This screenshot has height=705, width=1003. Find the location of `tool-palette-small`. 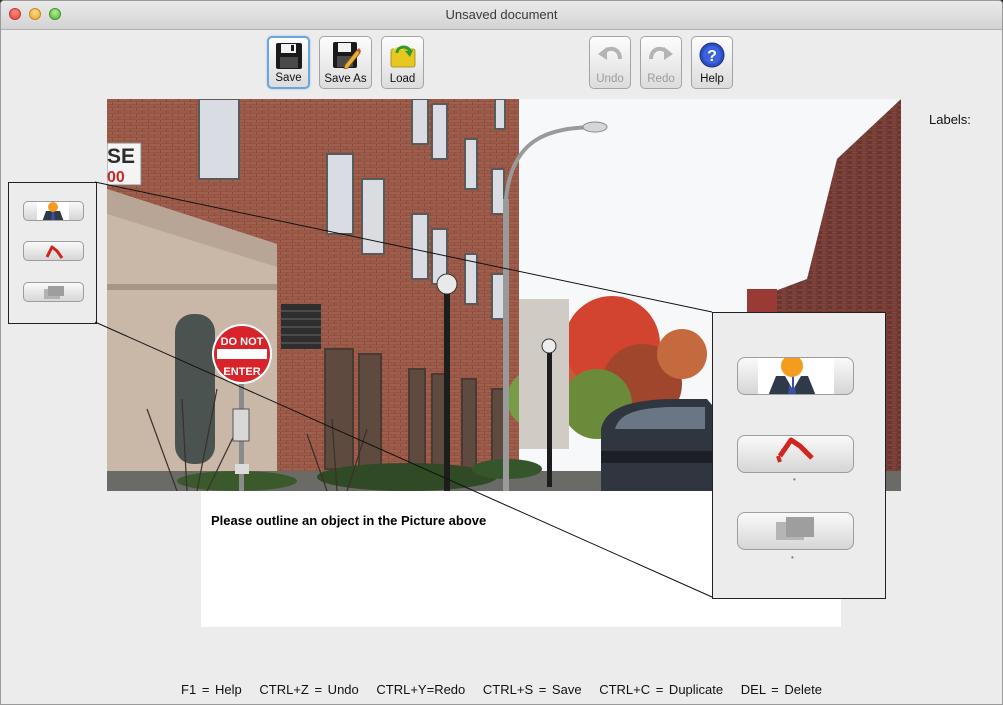

tool-palette-small is located at coordinates (52, 253).